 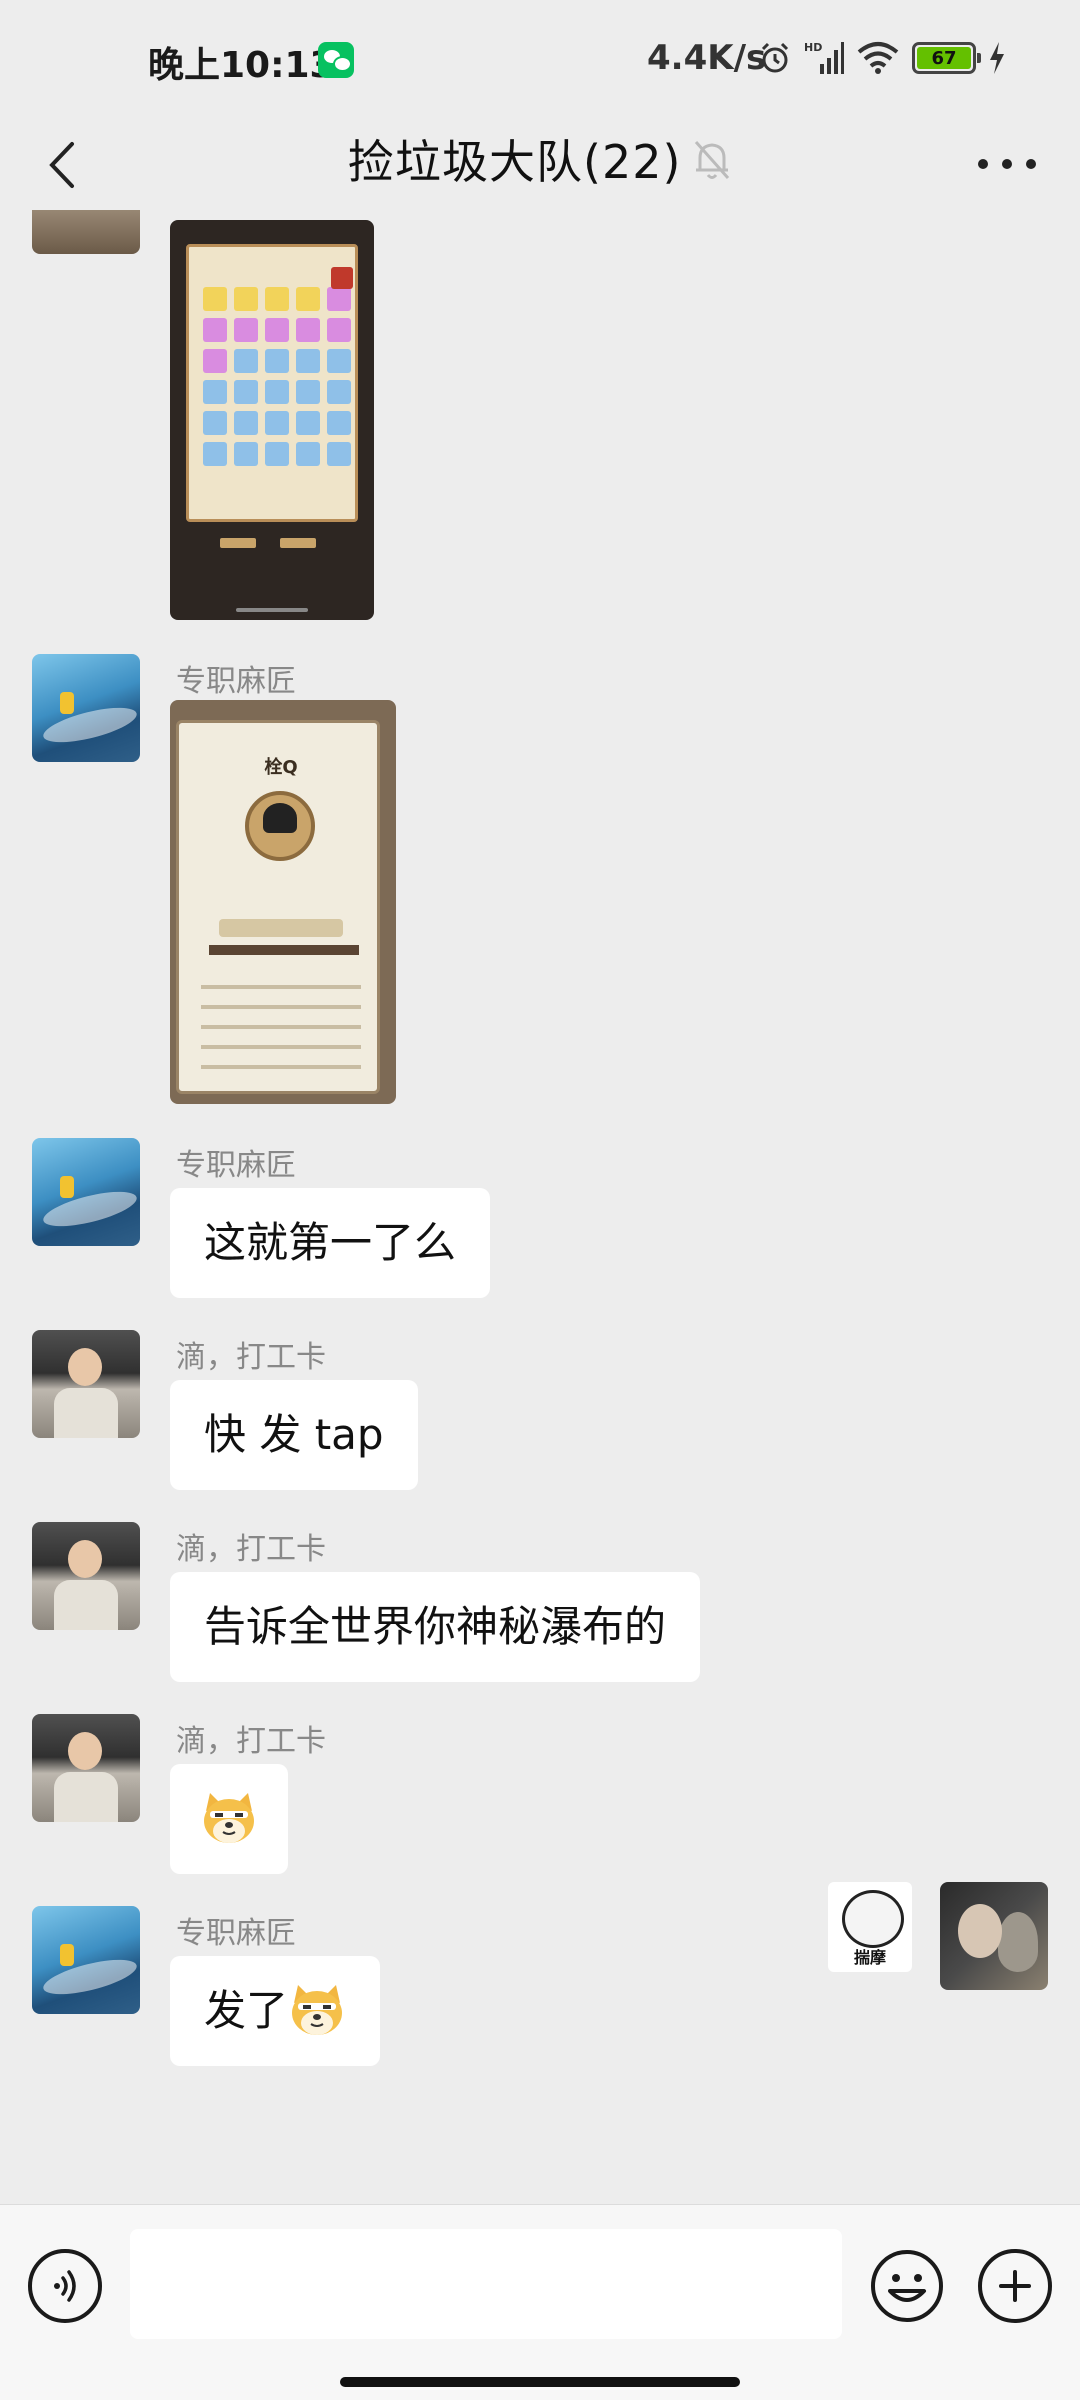 I want to click on input-bar, so click(x=540, y=2302).